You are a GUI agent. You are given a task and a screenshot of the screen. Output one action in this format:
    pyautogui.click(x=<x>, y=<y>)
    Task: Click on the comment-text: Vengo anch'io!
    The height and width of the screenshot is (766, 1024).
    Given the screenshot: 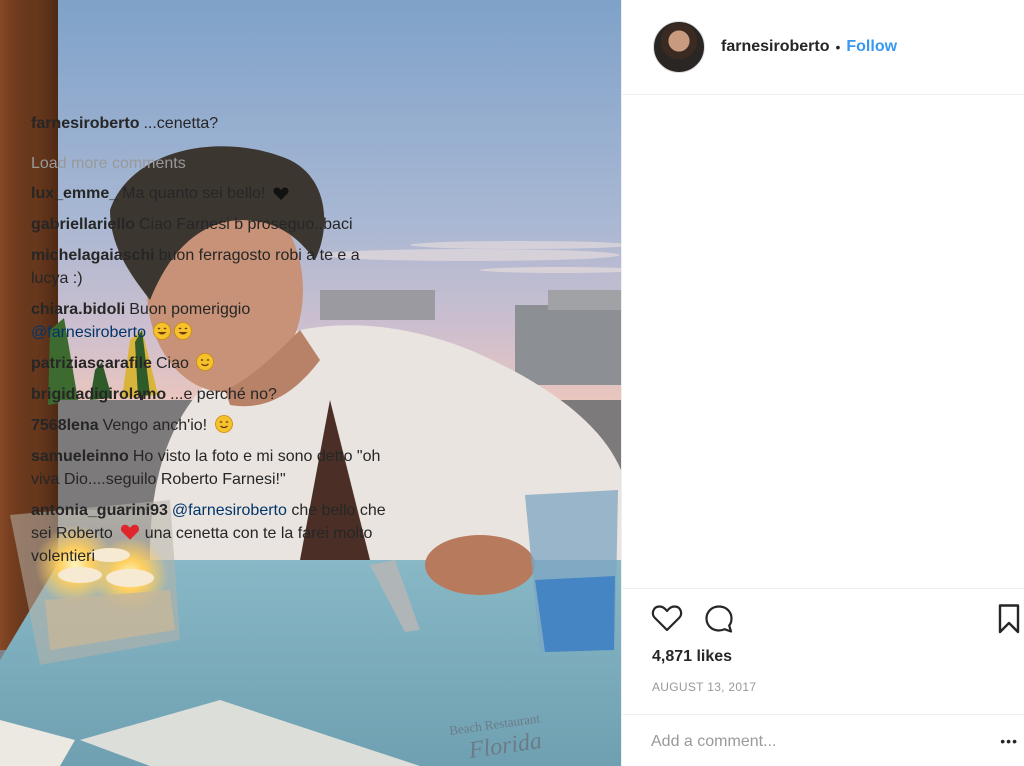 What is the action you would take?
    pyautogui.click(x=155, y=425)
    